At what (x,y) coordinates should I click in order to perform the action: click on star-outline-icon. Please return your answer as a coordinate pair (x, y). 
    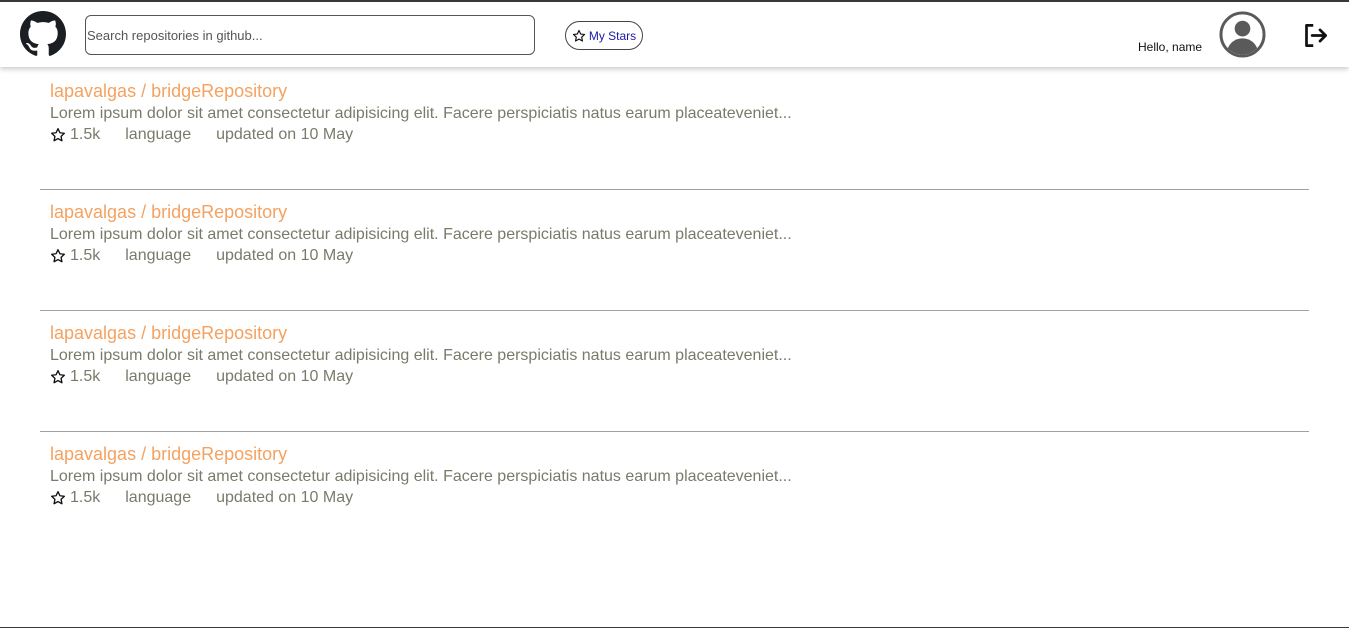
    Looking at the image, I should click on (578, 35).